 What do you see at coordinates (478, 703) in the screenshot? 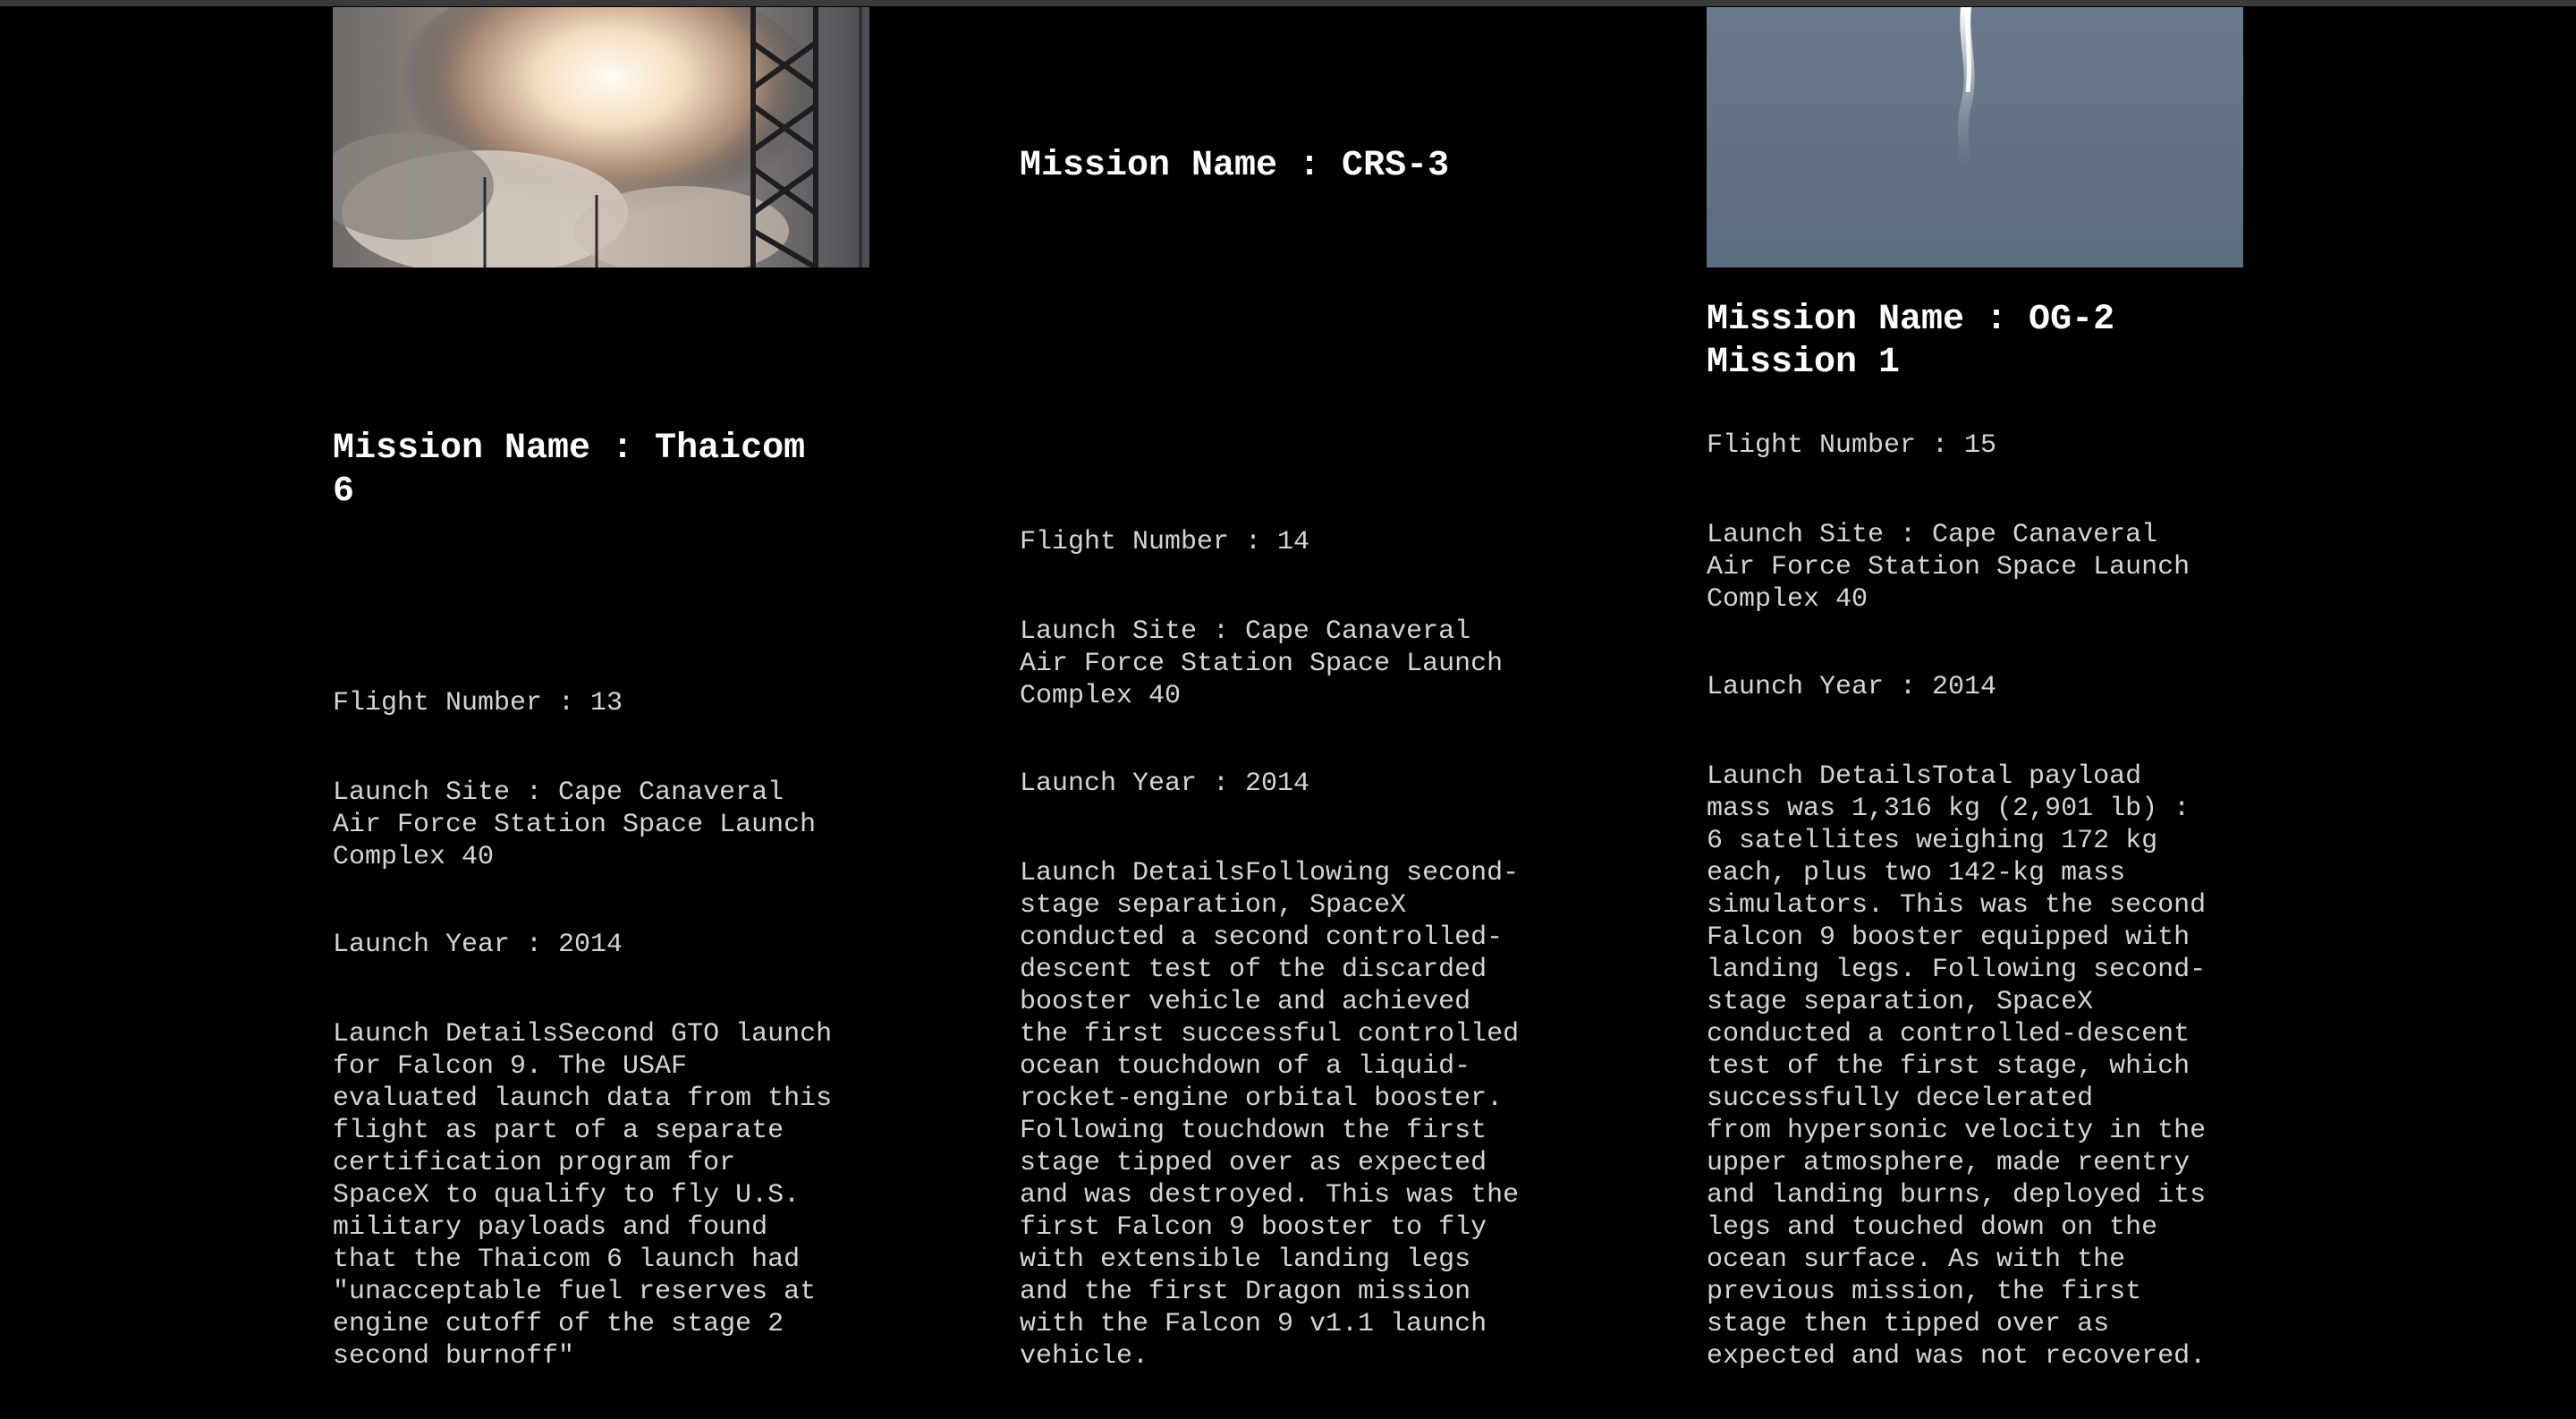
I see `flight-number: Flight Number : 13` at bounding box center [478, 703].